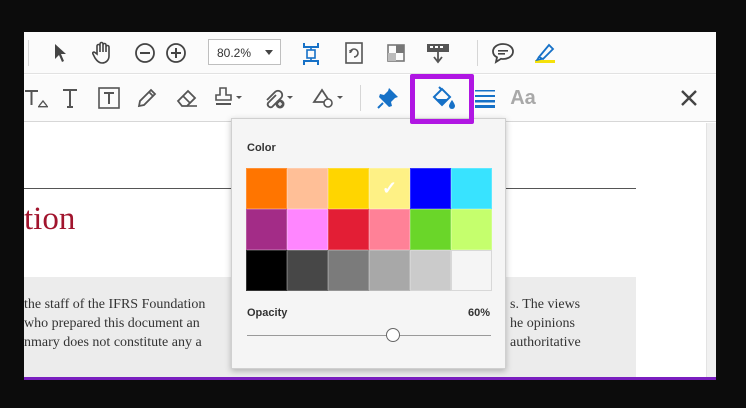 The width and height of the screenshot is (746, 408). I want to click on checkmark-icon: ✓, so click(389, 188).